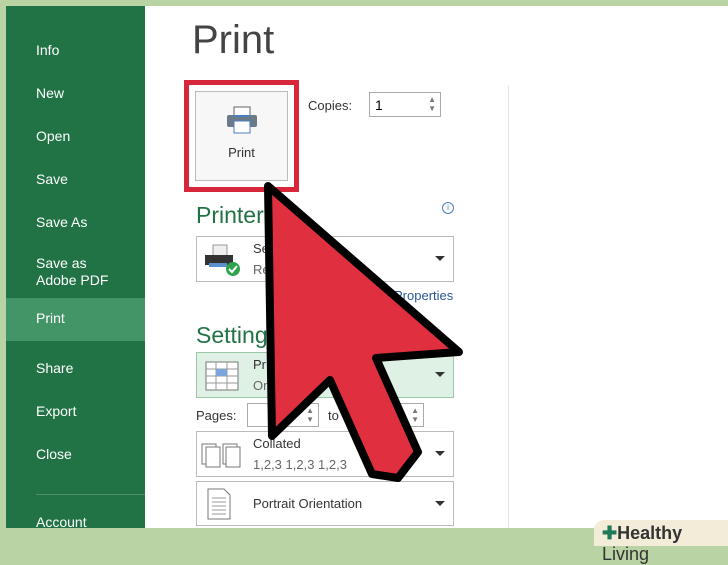 This screenshot has height=565, width=728. Describe the element at coordinates (610, 533) in the screenshot. I see `plus-icon: ✚` at that location.